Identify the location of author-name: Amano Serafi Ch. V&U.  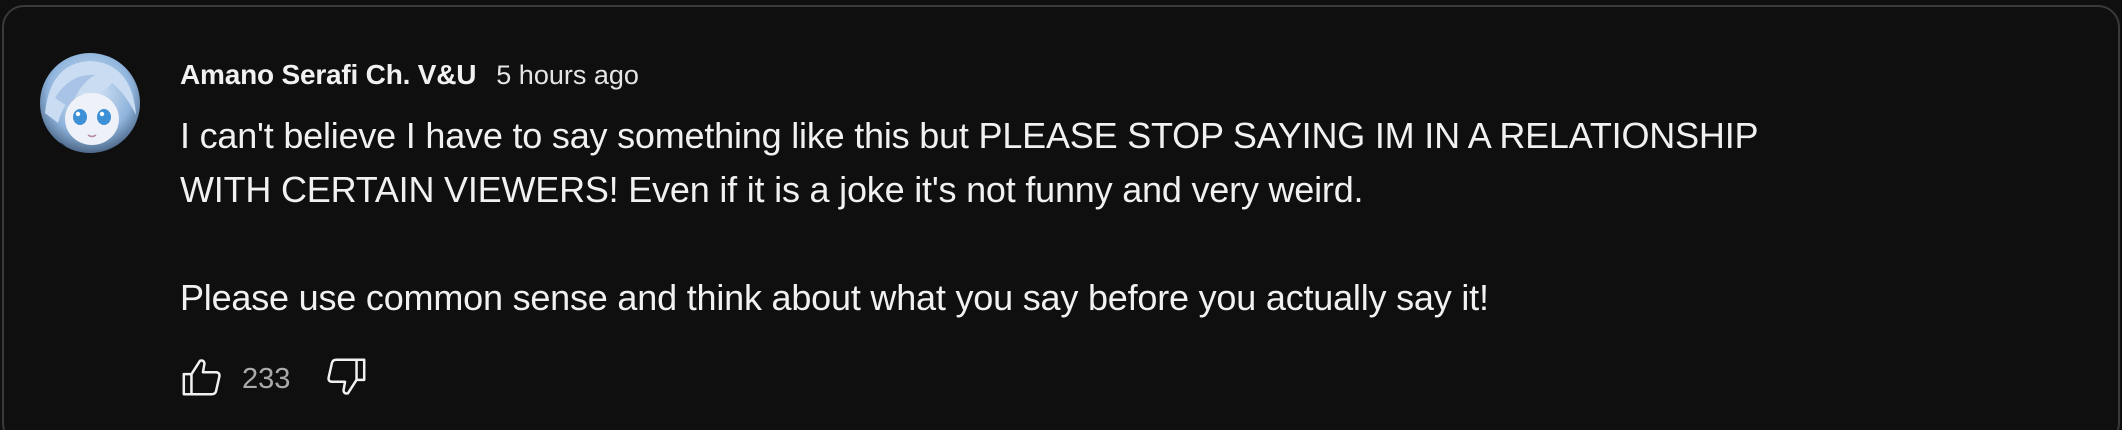
(328, 75).